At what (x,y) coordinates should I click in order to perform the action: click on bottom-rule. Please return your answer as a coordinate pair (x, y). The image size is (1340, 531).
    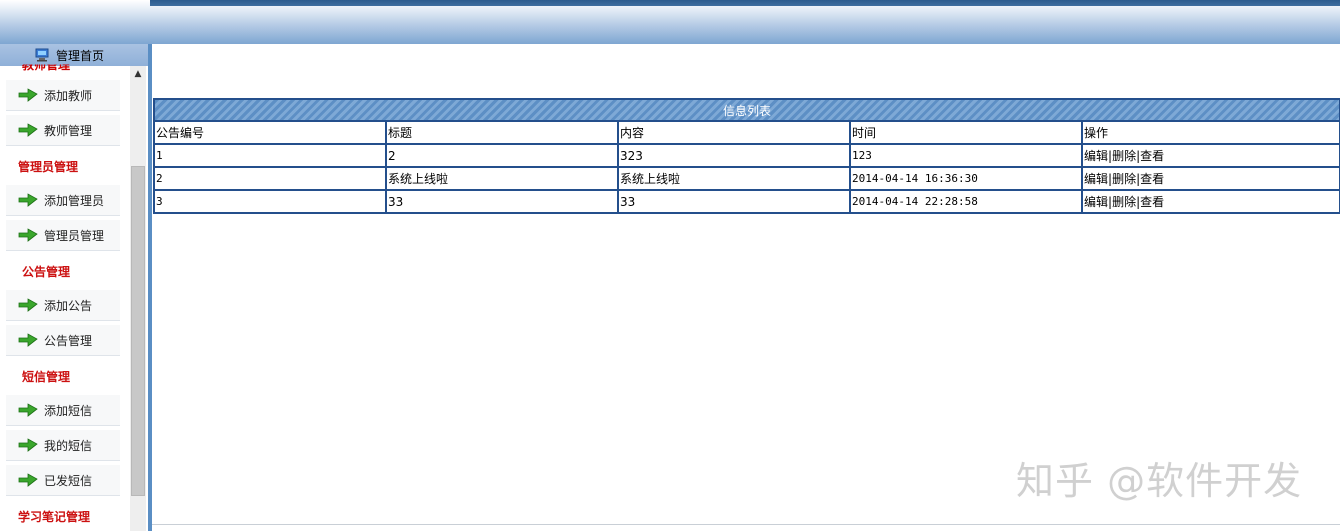
    Looking at the image, I should click on (746, 524).